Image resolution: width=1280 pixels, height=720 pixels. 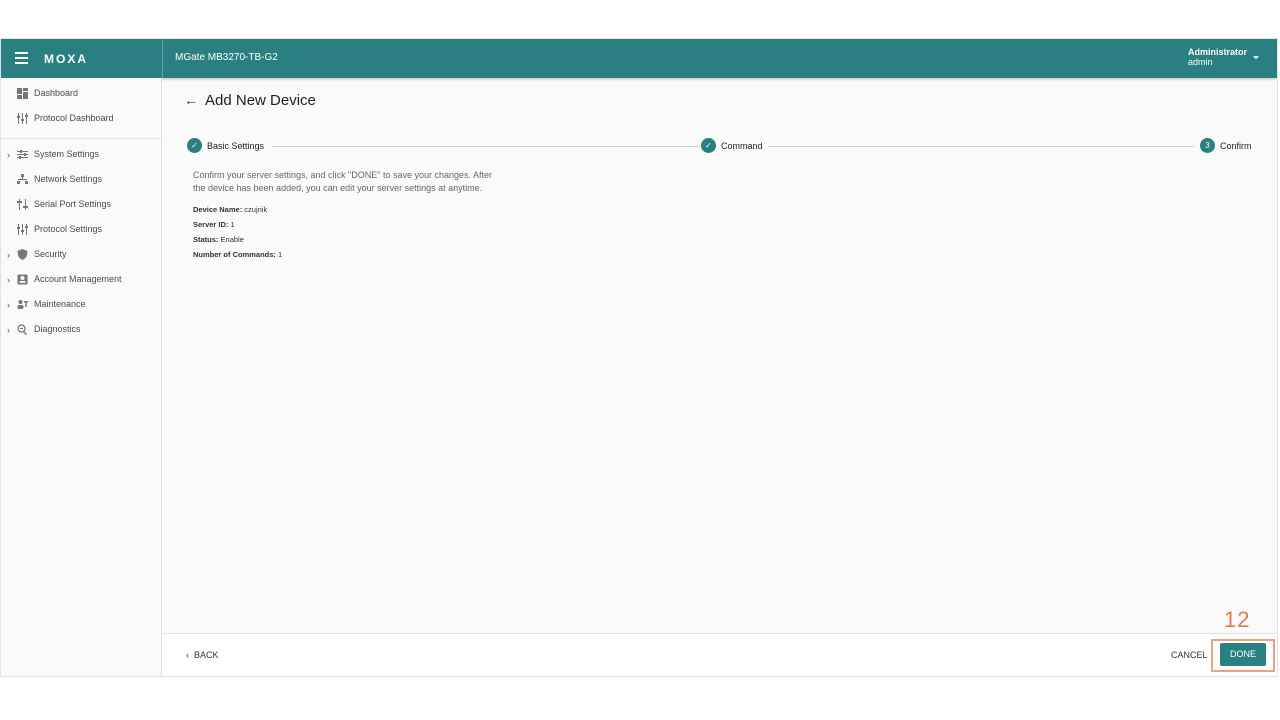 I want to click on diagnostics-icon, so click(x=22, y=329).